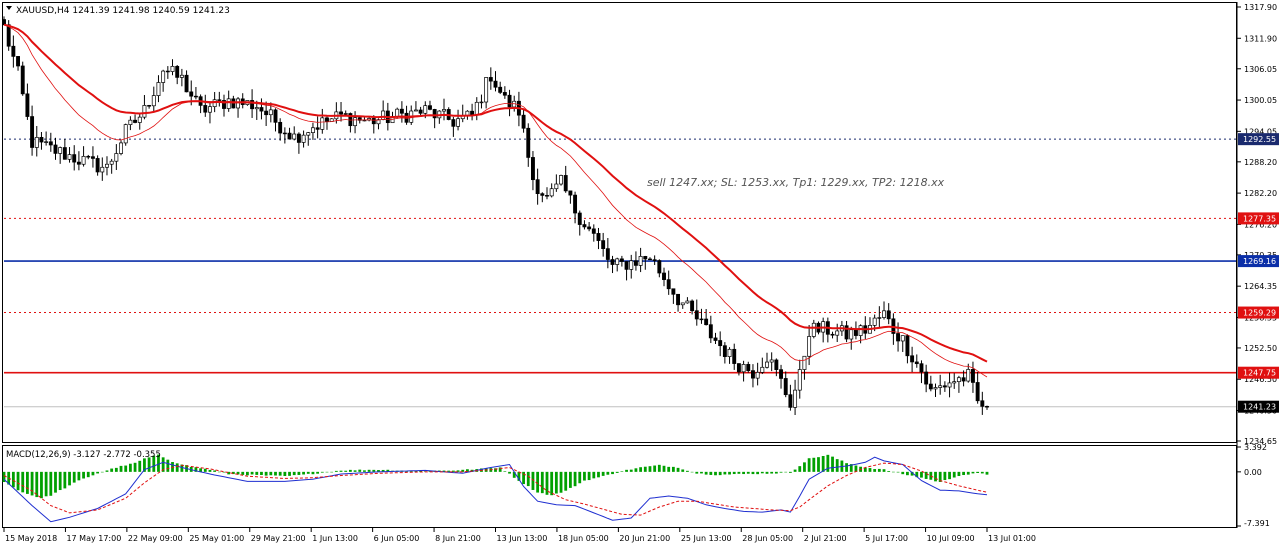 Image resolution: width=1280 pixels, height=552 pixels. What do you see at coordinates (886, 538) in the screenshot?
I see `time-tick-label: 5 Jul 17:00` at bounding box center [886, 538].